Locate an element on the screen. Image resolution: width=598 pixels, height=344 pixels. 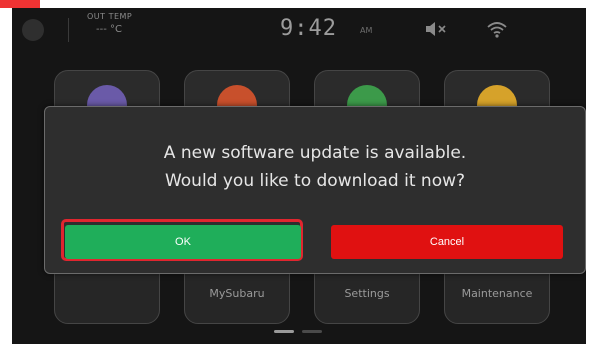
status-bar: OUT TEMP --- °C 9:42 AM is located at coordinates (299, 30).